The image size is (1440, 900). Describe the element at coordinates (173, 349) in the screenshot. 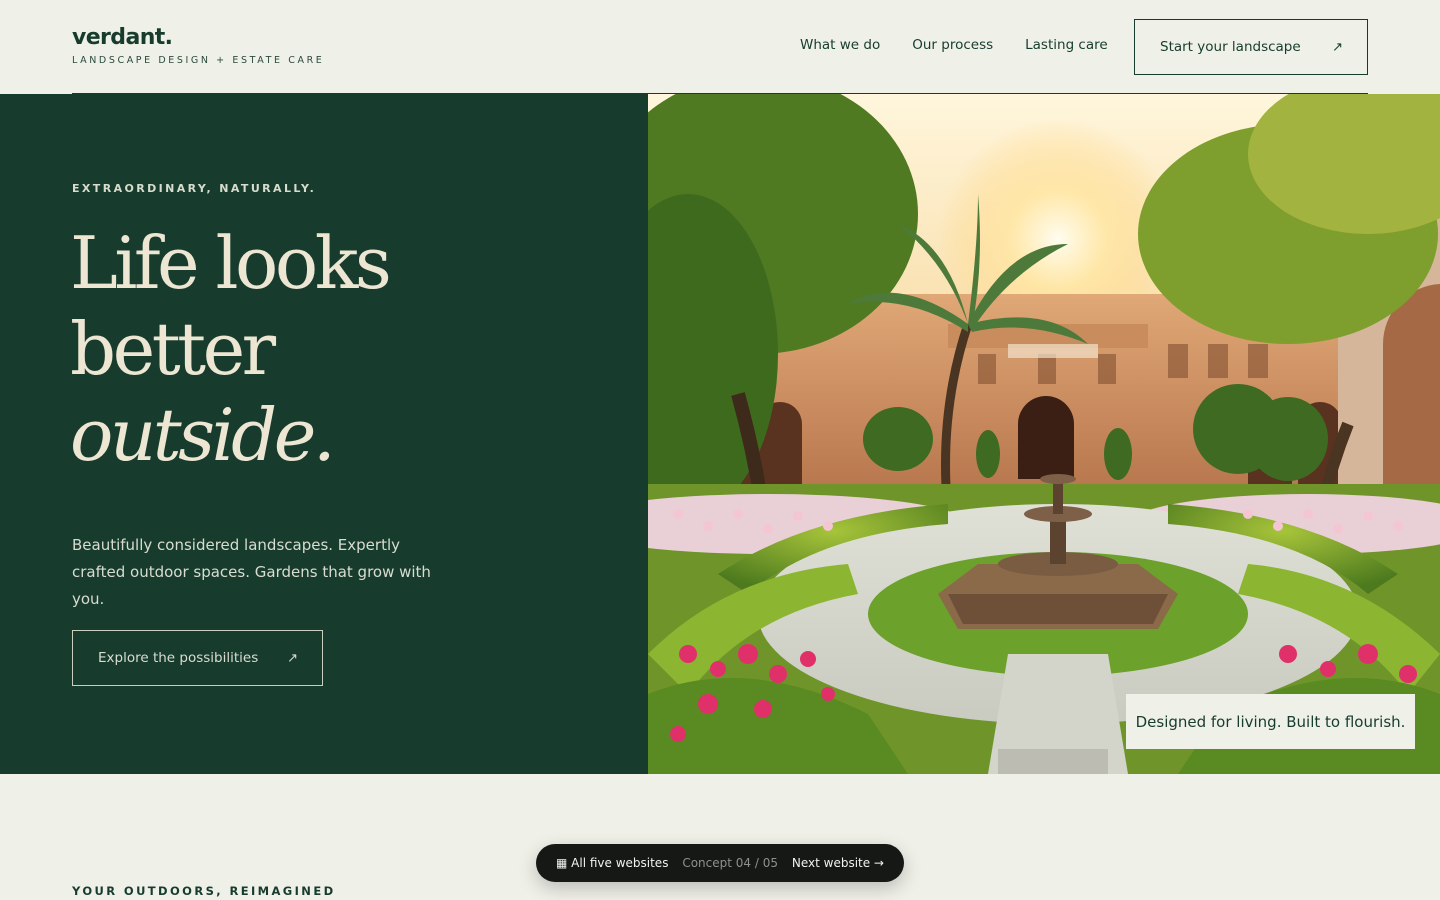

I see `headline-line-2: better` at that location.